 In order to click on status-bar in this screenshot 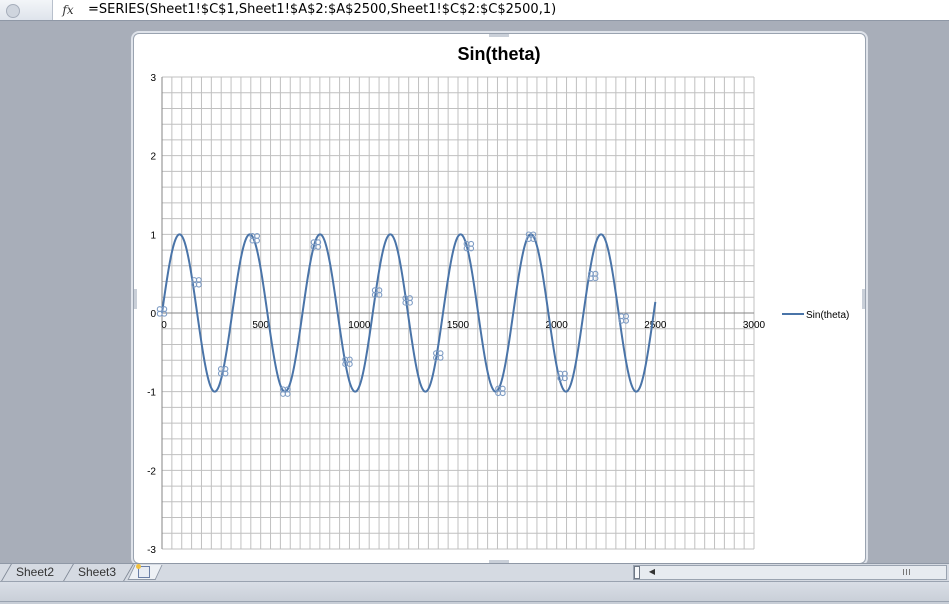, I will do `click(474, 592)`.